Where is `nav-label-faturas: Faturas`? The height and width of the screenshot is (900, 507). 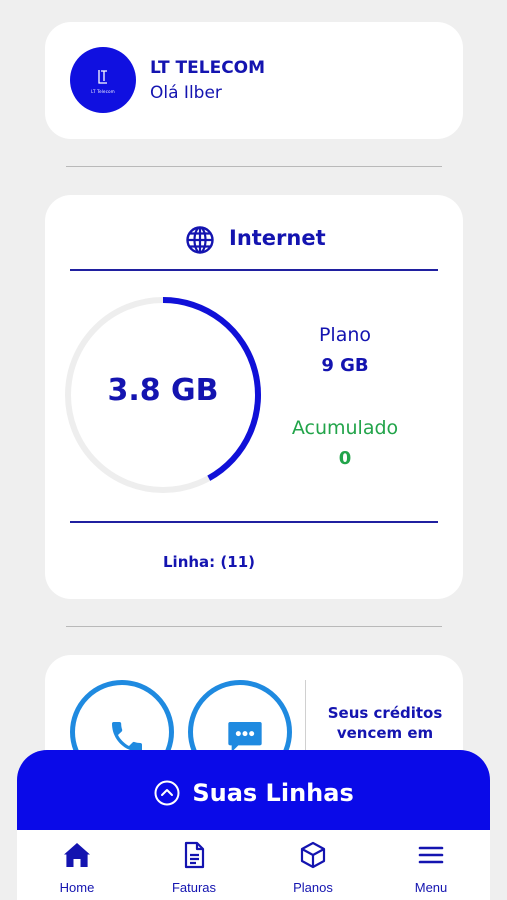 nav-label-faturas: Faturas is located at coordinates (194, 887).